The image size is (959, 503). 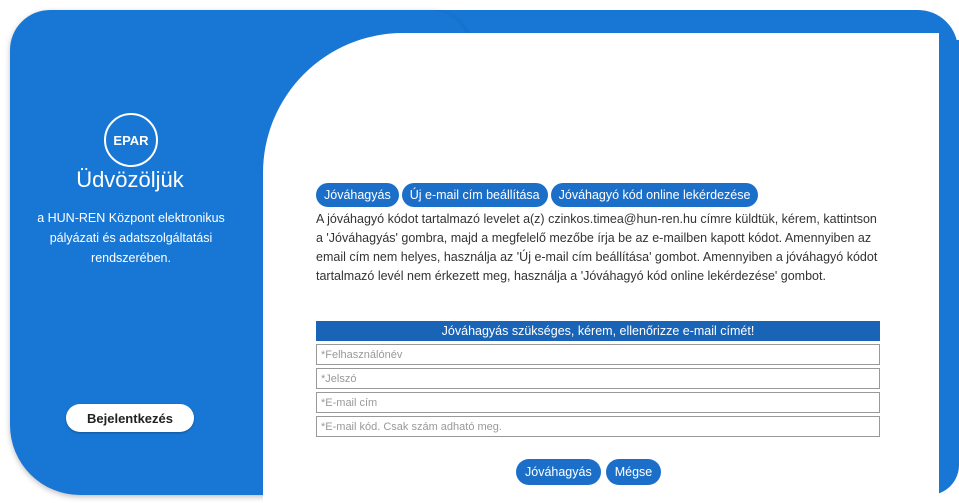 I want to click on password-input, so click(x=598, y=378).